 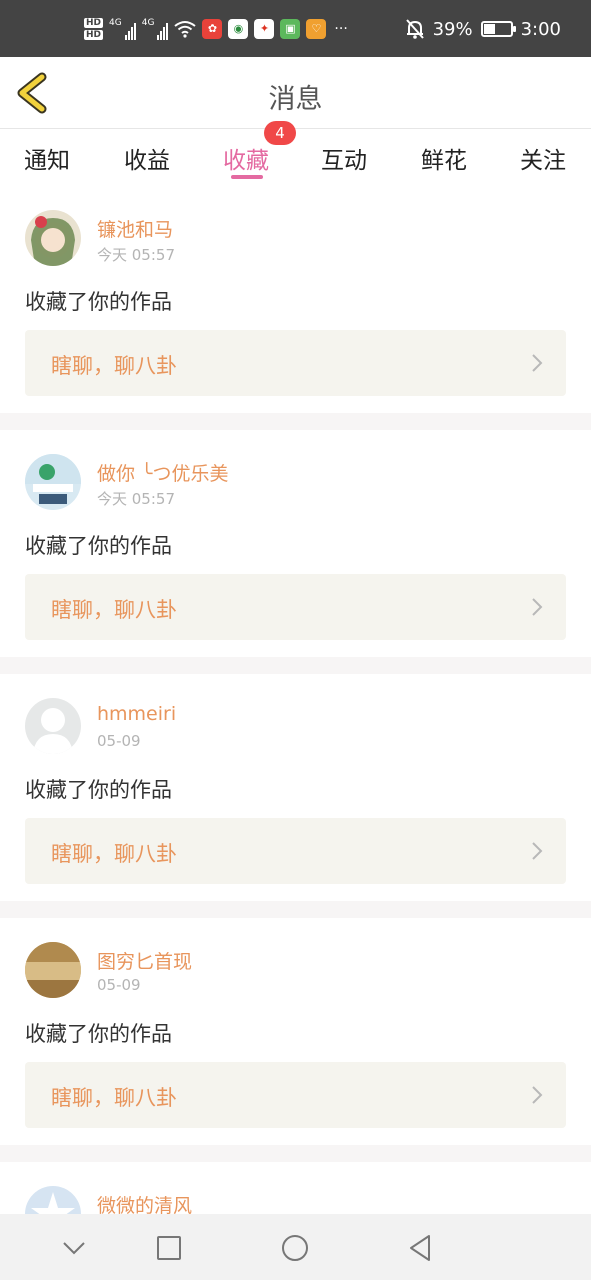 I want to click on username: 做你 ╰つ优乐美, so click(x=162, y=472).